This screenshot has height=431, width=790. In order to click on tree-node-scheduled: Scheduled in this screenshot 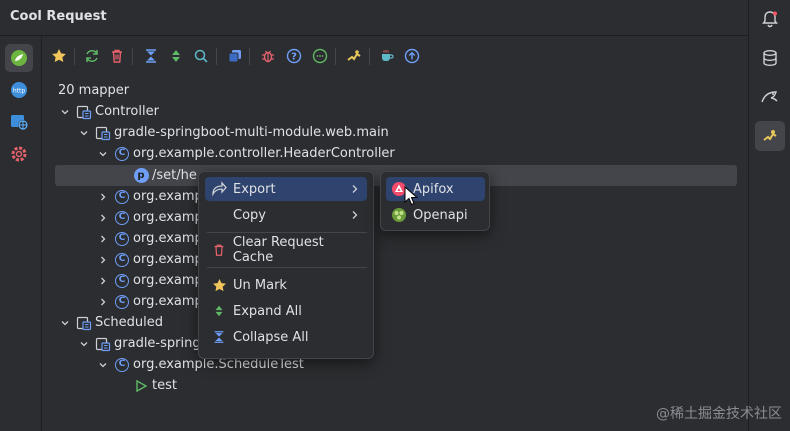, I will do `click(110, 322)`.